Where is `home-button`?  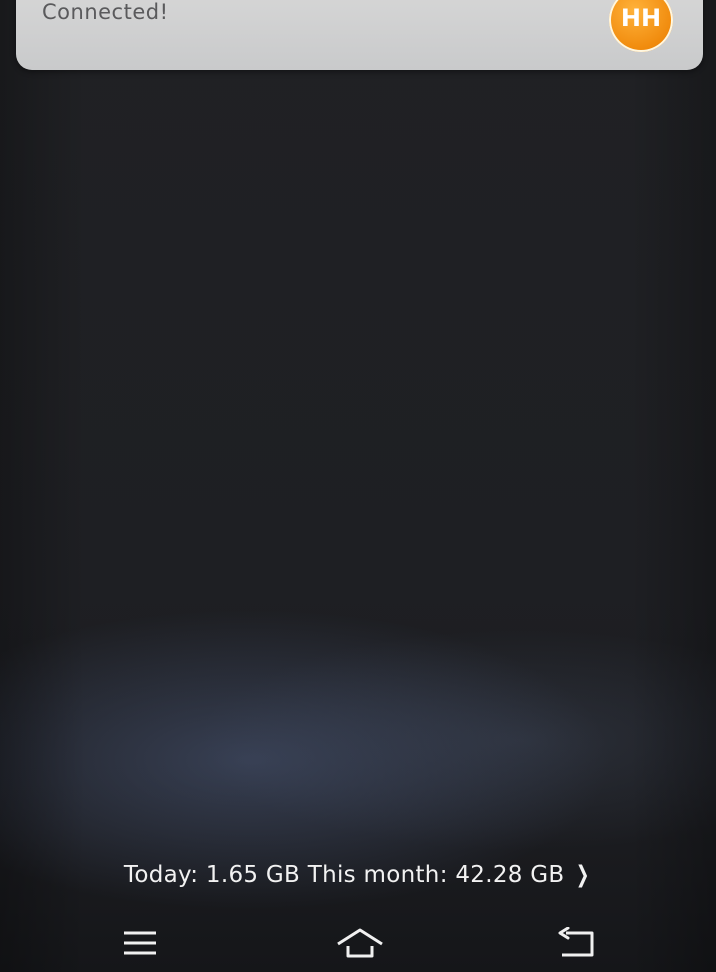 home-button is located at coordinates (360, 943).